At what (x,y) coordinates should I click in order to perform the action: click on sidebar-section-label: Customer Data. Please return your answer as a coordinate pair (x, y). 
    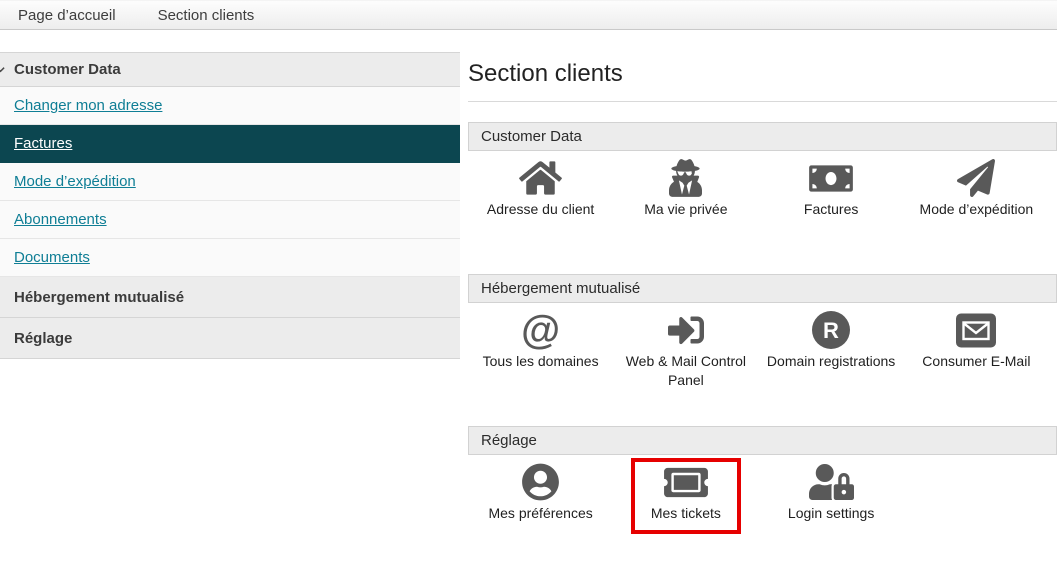
    Looking at the image, I should click on (67, 69).